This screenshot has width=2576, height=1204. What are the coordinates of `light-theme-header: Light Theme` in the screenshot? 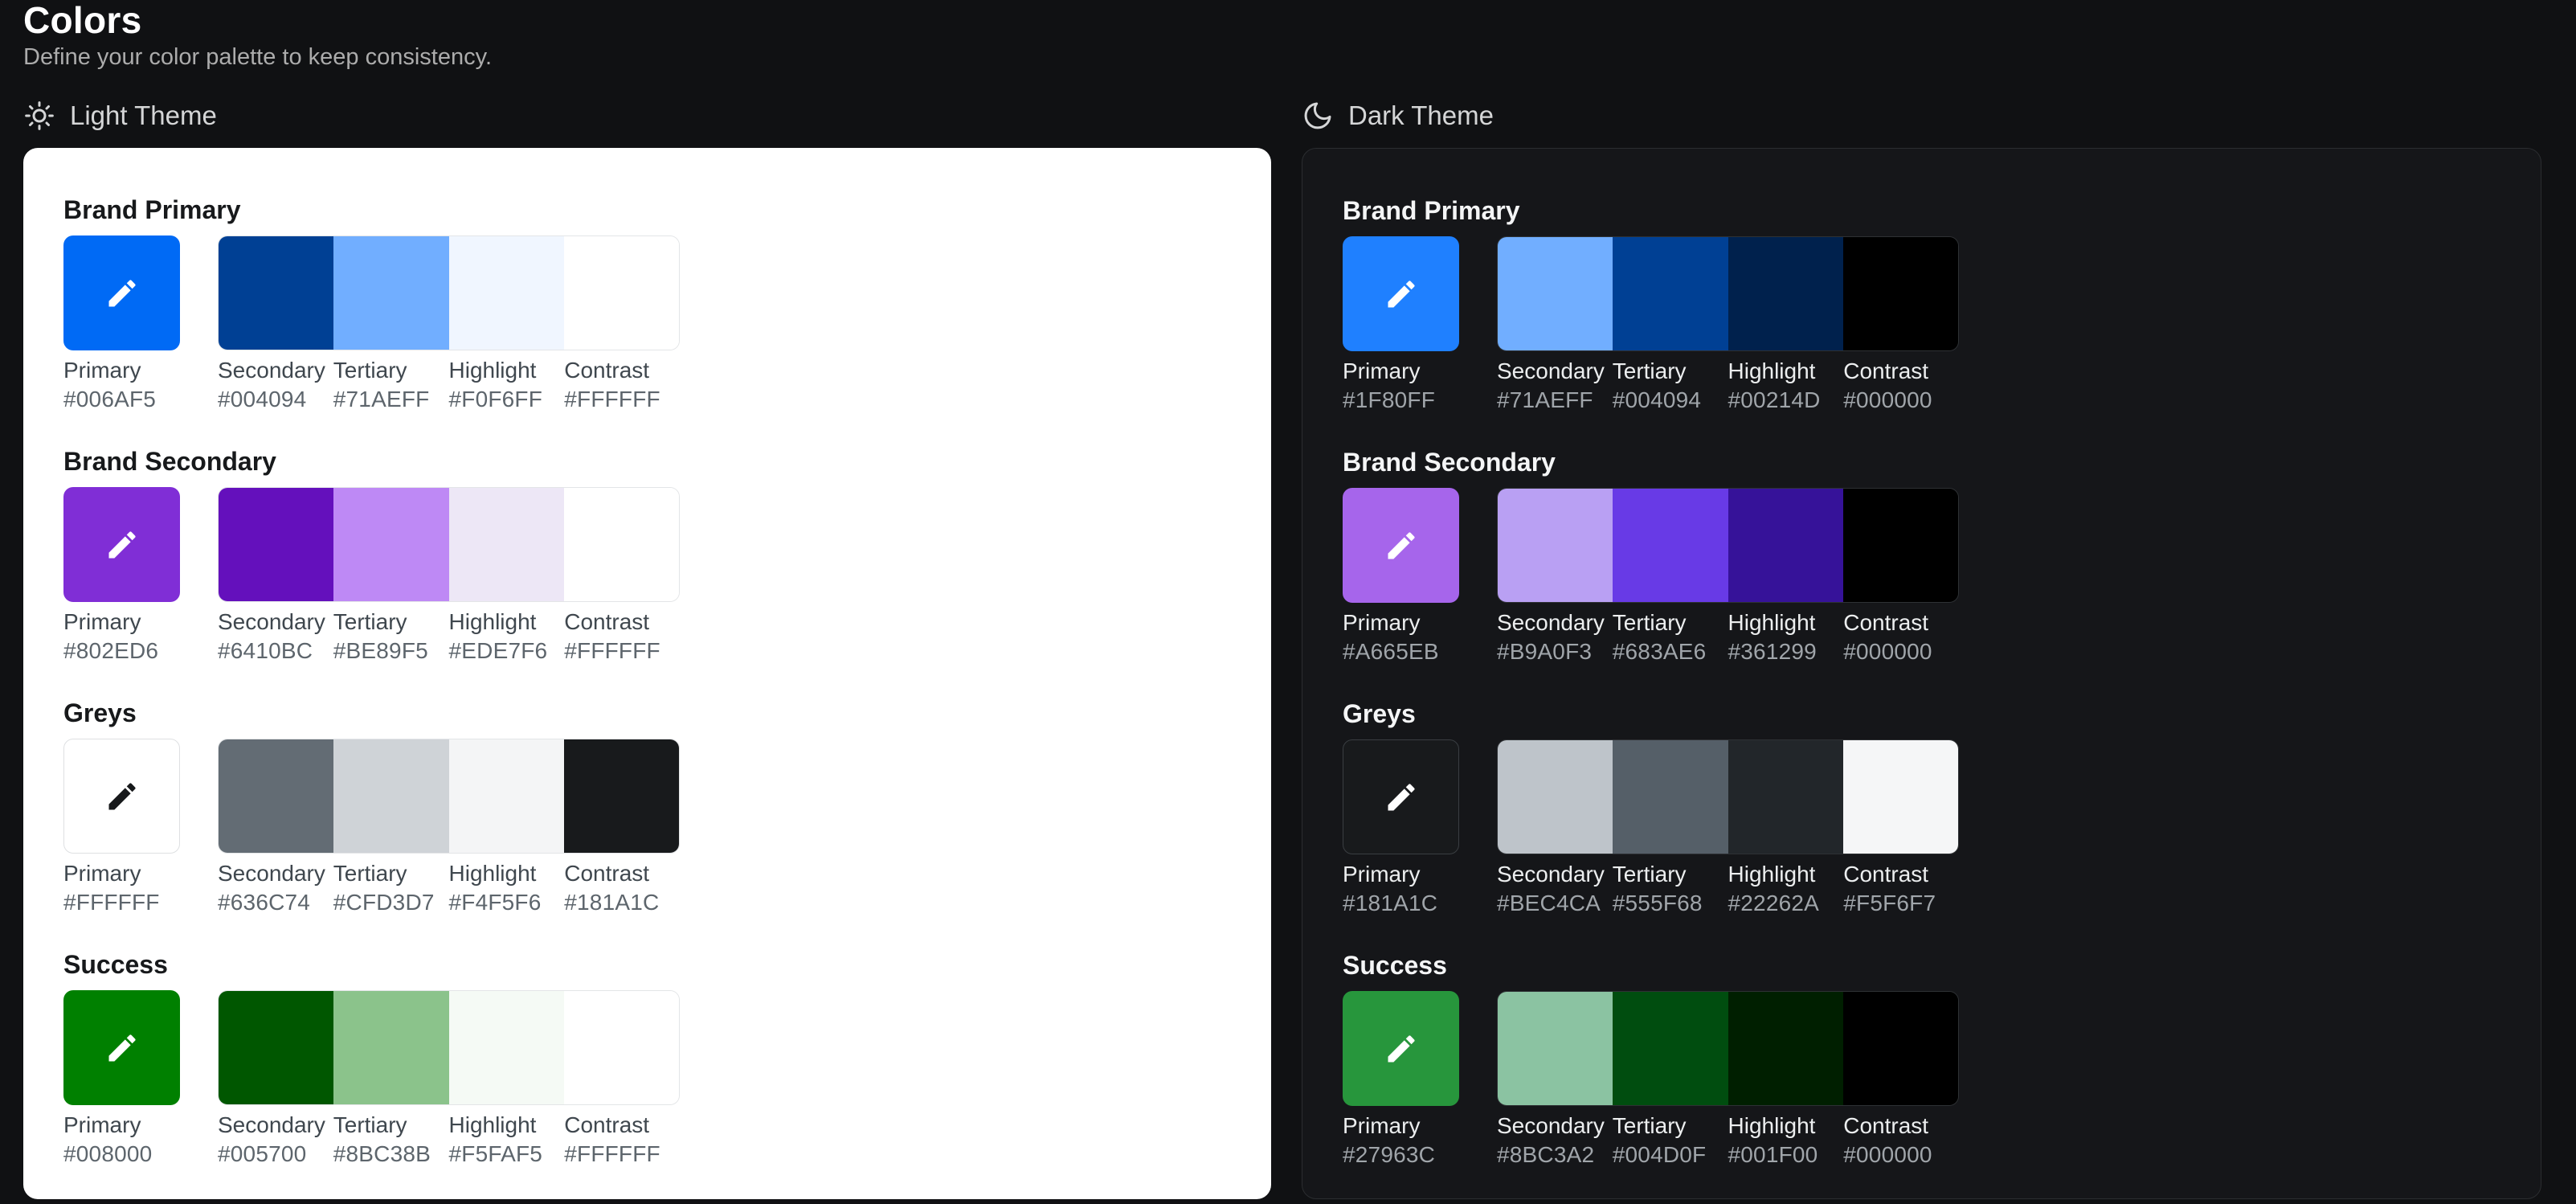 It's located at (647, 115).